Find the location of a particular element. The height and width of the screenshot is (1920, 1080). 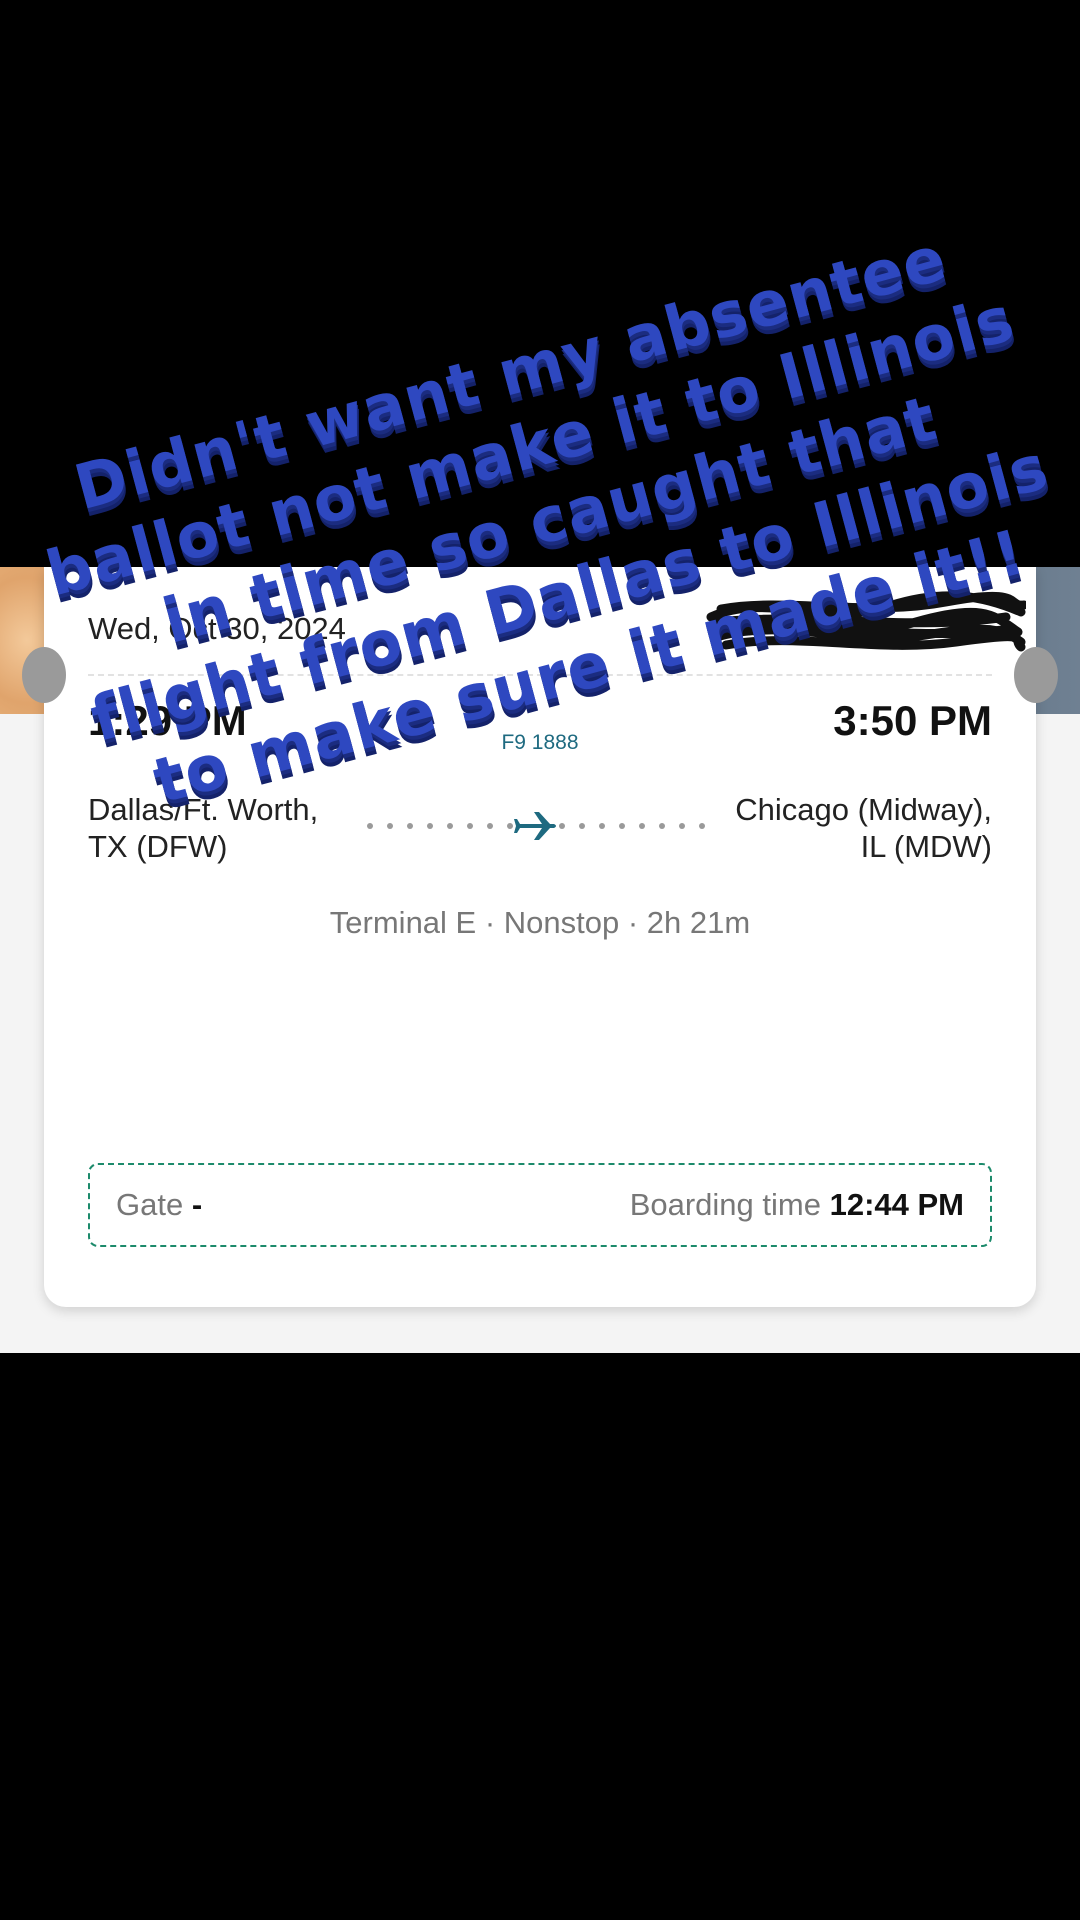

arrival-city-line1: Chicago (Midway), is located at coordinates (863, 809).